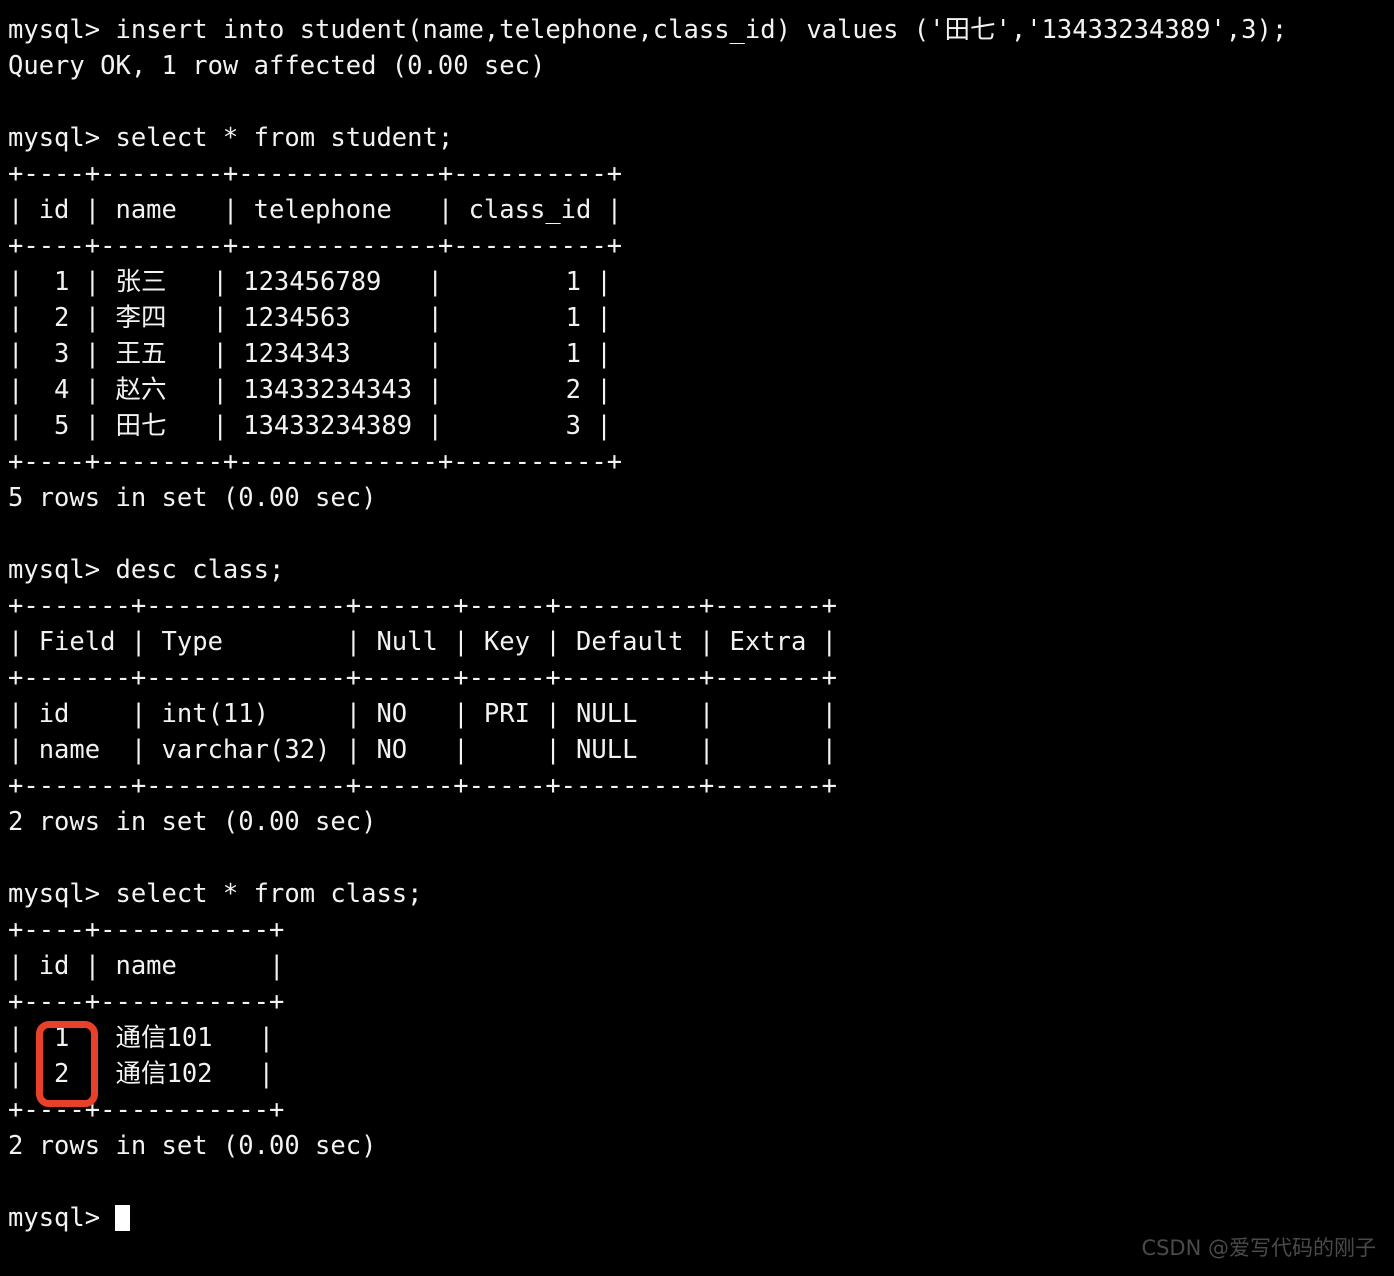  Describe the element at coordinates (146, 570) in the screenshot. I see `terminal-line: mysql> desc class;` at that location.